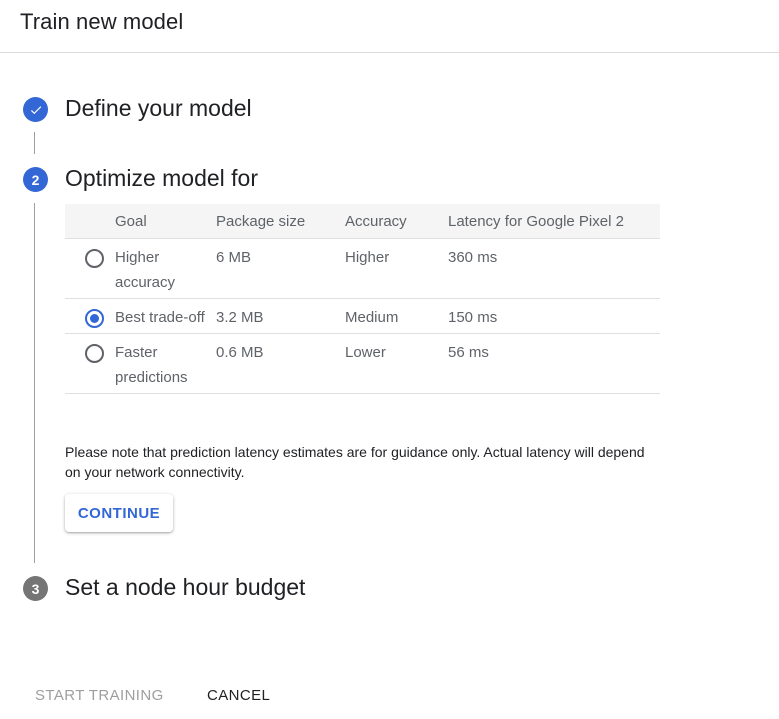 The image size is (779, 719). I want to click on table-row: Best trade-off 3.2 MB Medium 150 ms, so click(362, 316).